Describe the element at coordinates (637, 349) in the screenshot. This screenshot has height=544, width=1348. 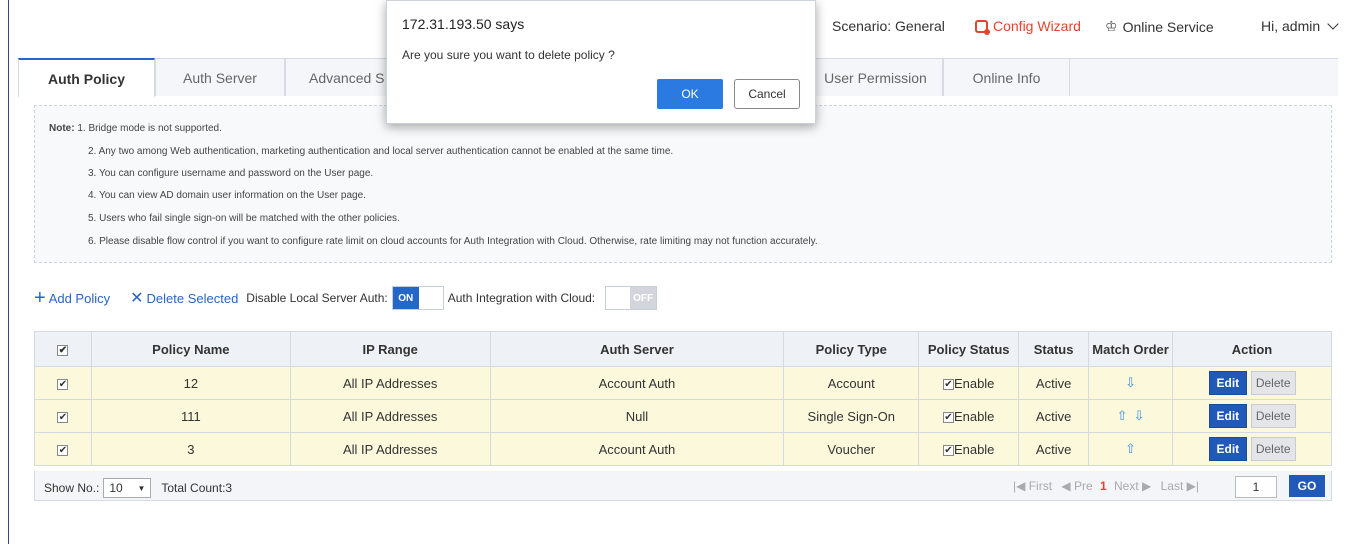
I see `col-auth-server: Auth Server` at that location.